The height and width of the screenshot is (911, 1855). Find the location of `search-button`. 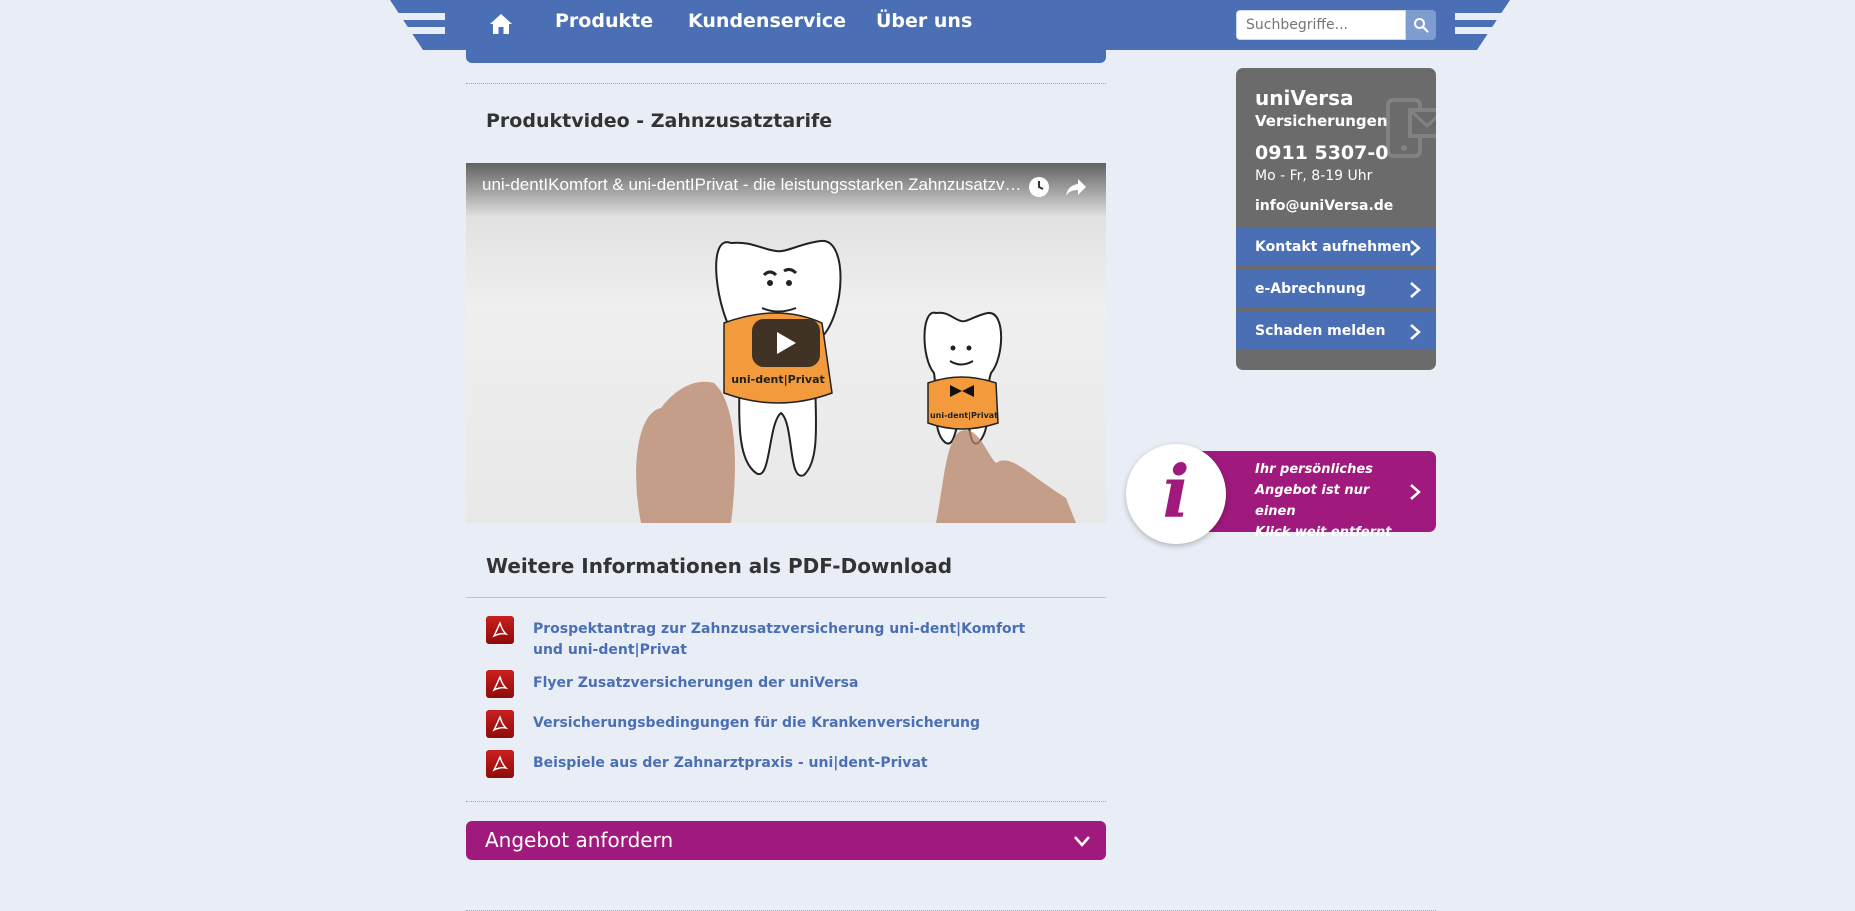

search-button is located at coordinates (1421, 25).